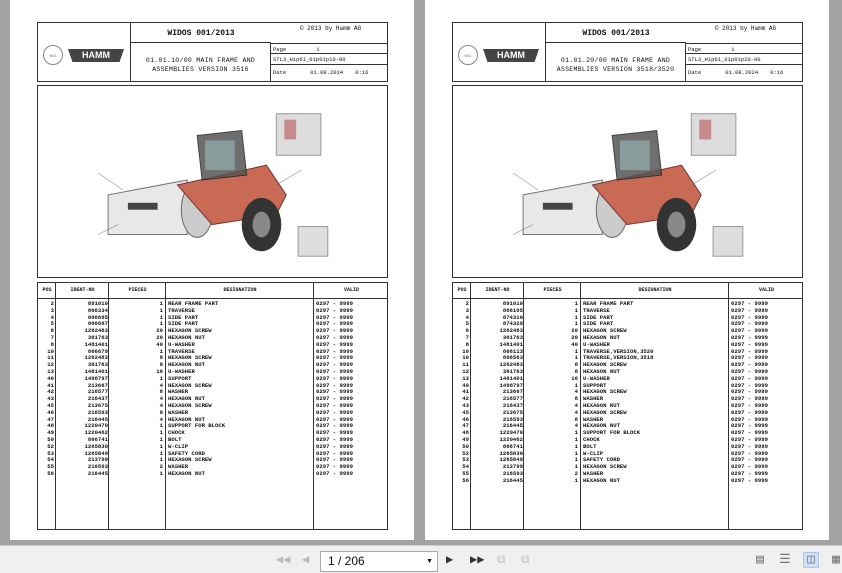  What do you see at coordinates (744, 59) in the screenshot?
I see `doc-id: STL3_H1p61_01p01p20-00` at bounding box center [744, 59].